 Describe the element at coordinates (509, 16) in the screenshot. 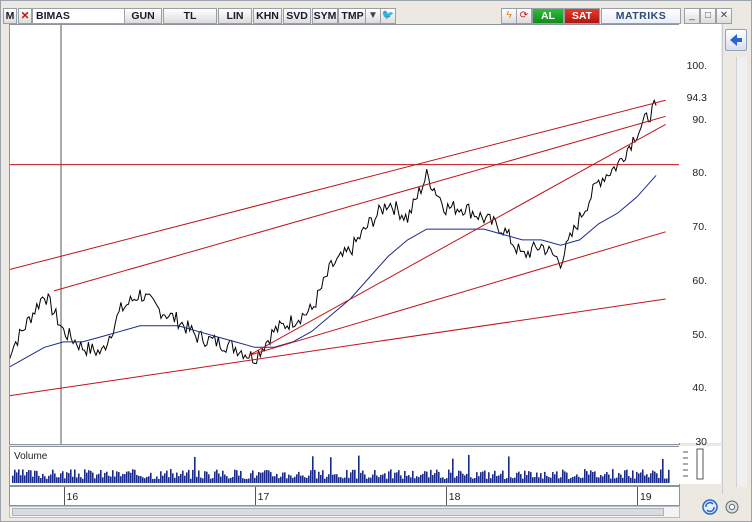

I see `lightning-icon: ϟ` at that location.